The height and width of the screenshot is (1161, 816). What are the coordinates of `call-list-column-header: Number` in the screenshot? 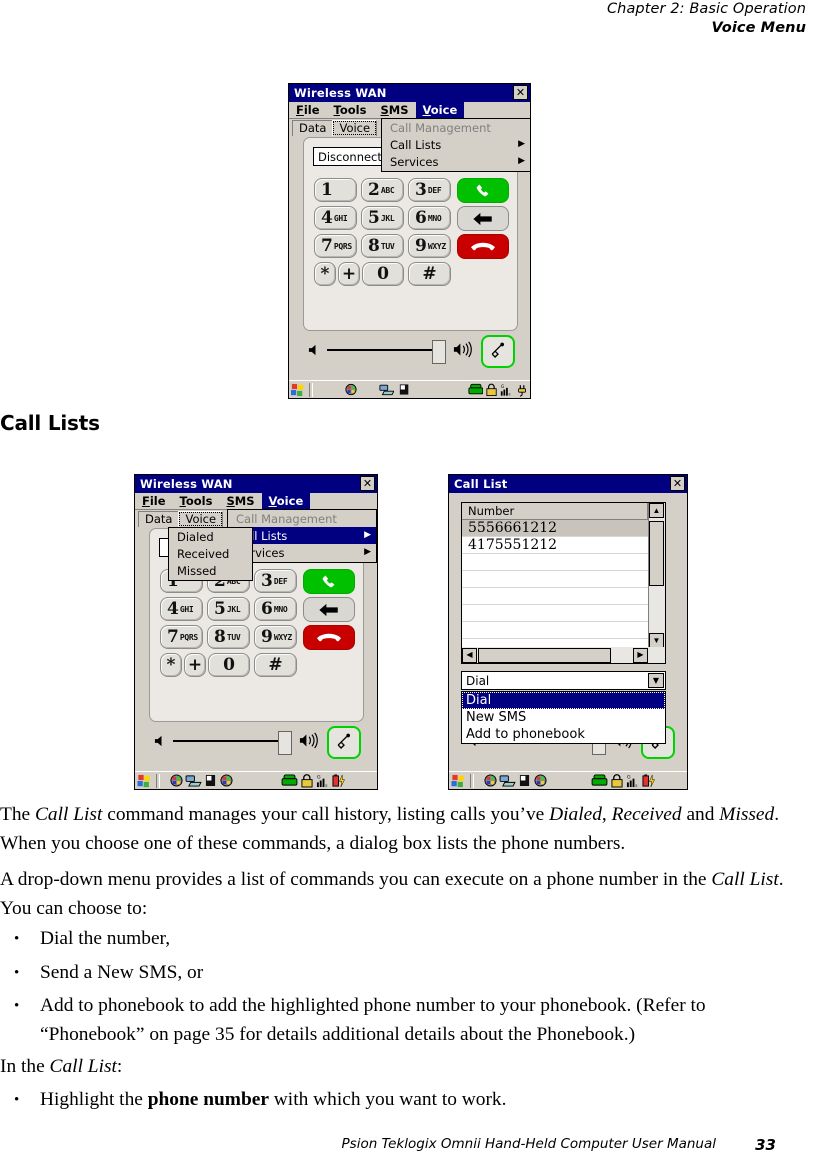 It's located at (555, 511).